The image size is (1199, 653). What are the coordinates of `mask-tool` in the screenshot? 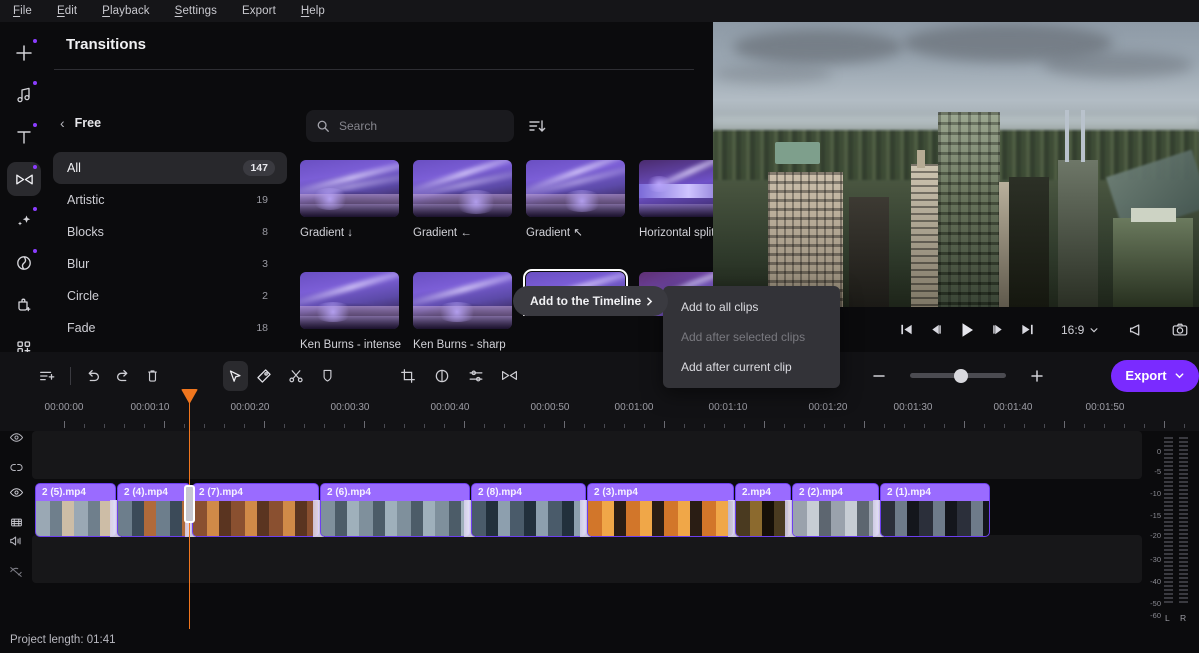 It's located at (327, 376).